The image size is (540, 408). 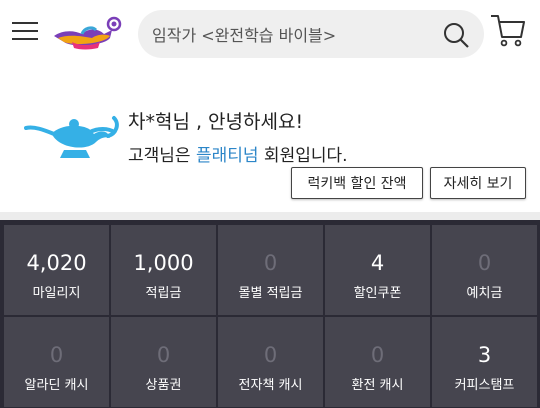 I want to click on stat-deposit: 0 예치금, so click(x=484, y=270).